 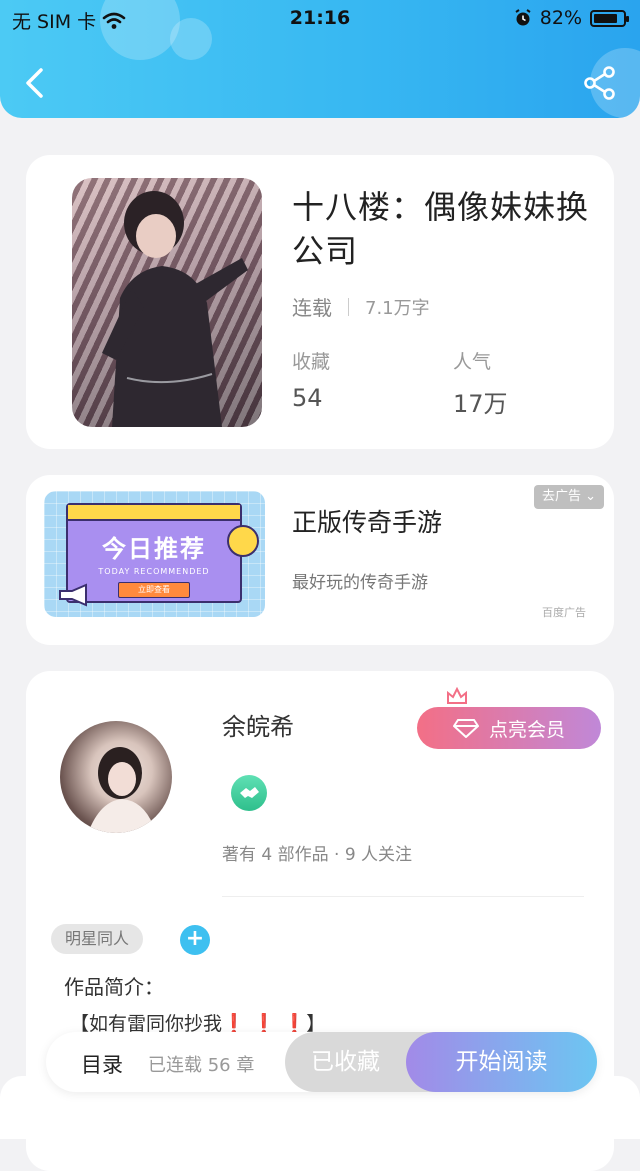 I want to click on ad-description: 最好玩的传奇手游, so click(x=360, y=583).